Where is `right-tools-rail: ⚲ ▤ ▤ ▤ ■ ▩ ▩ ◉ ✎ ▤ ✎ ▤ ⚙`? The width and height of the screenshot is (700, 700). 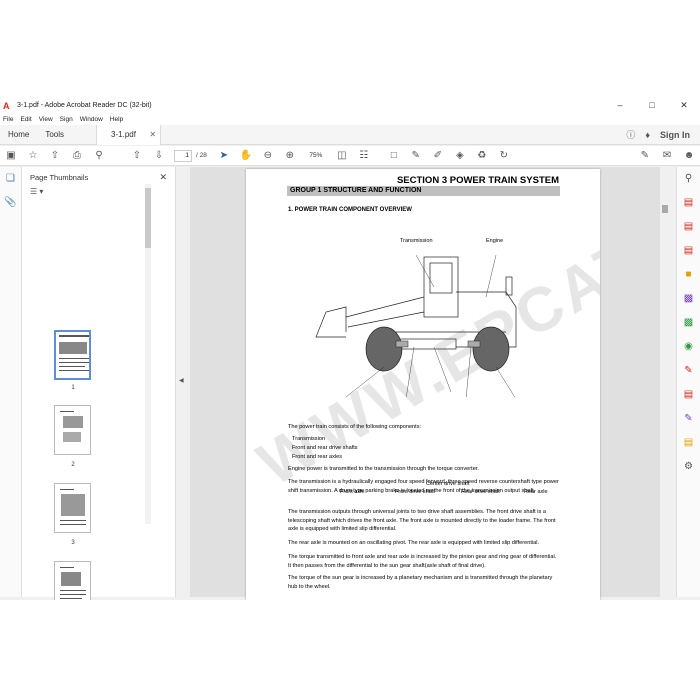 right-tools-rail: ⚲ ▤ ▤ ▤ ■ ▩ ▩ ◉ ✎ ▤ ✎ ▤ ⚙ is located at coordinates (688, 382).